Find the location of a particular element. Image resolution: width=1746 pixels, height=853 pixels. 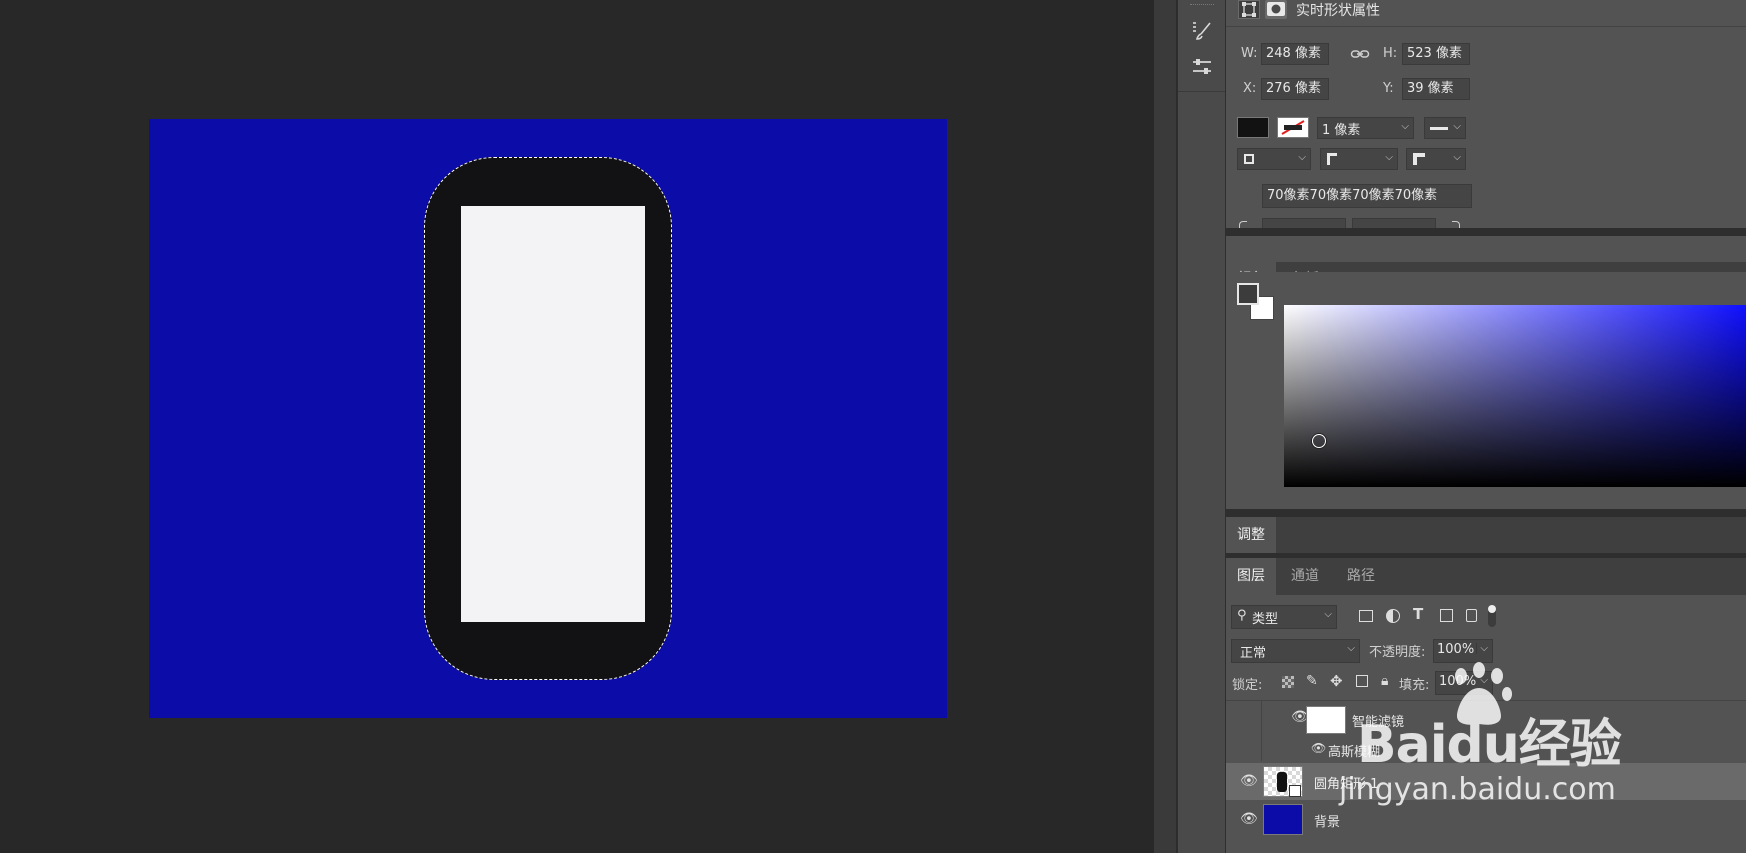

stroke-width-value: 1 像素 is located at coordinates (1341, 130).